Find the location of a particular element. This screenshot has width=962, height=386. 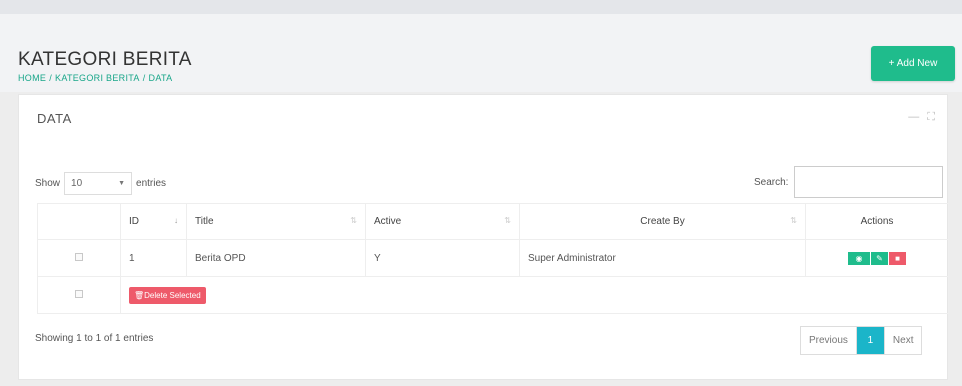

trash-icon: 🗑 is located at coordinates (139, 295).